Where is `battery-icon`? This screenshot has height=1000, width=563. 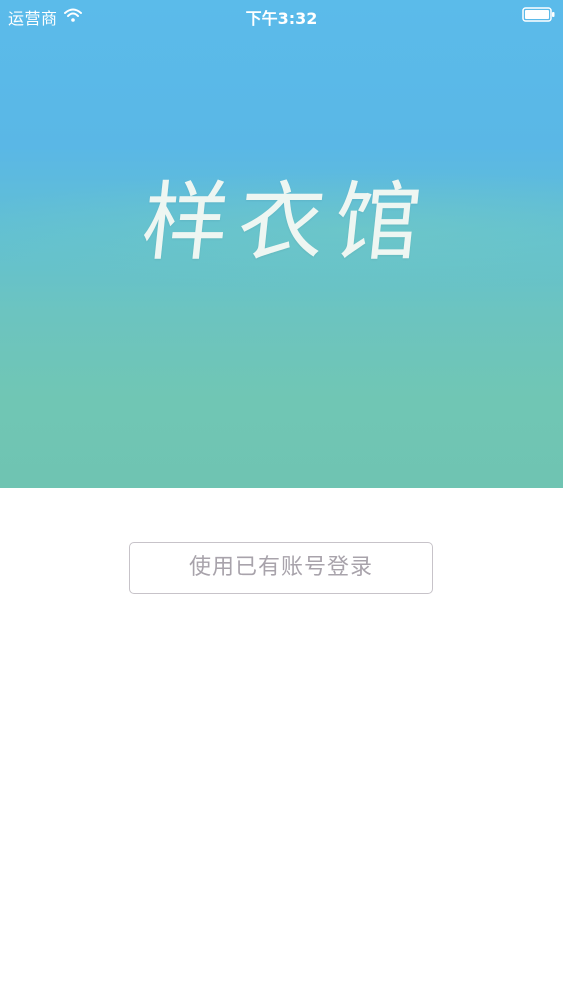
battery-icon is located at coordinates (538, 14).